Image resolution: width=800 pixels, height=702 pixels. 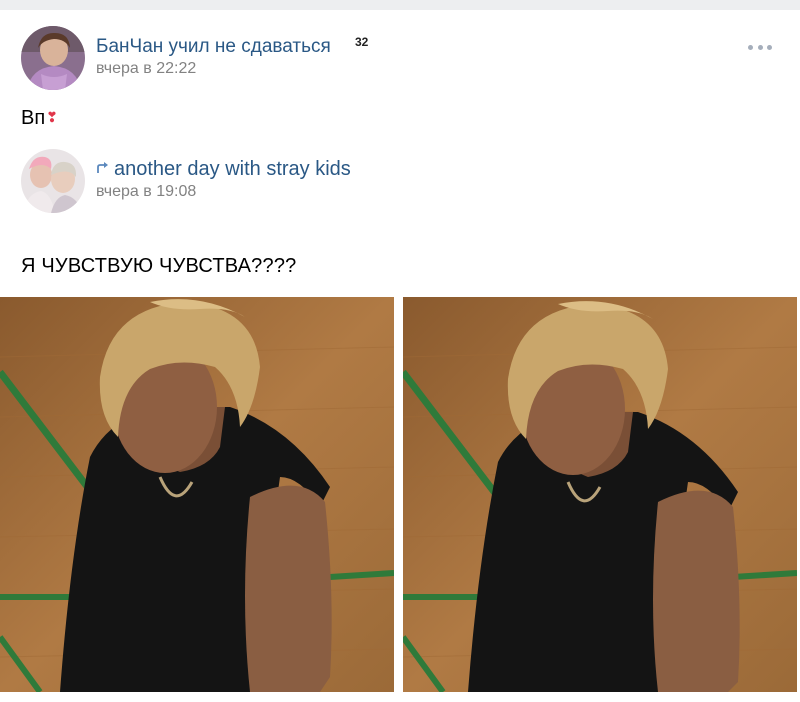 What do you see at coordinates (400, 5) in the screenshot?
I see `top-bar` at bounding box center [400, 5].